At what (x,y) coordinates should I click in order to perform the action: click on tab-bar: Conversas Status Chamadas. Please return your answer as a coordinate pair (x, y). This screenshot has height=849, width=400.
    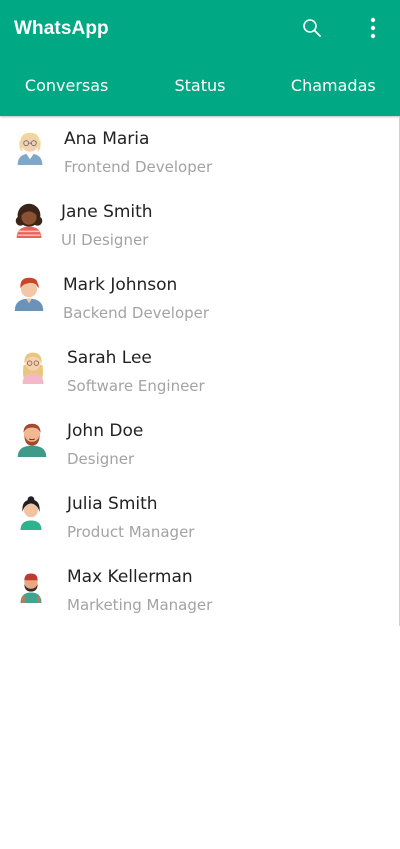
    Looking at the image, I should click on (200, 87).